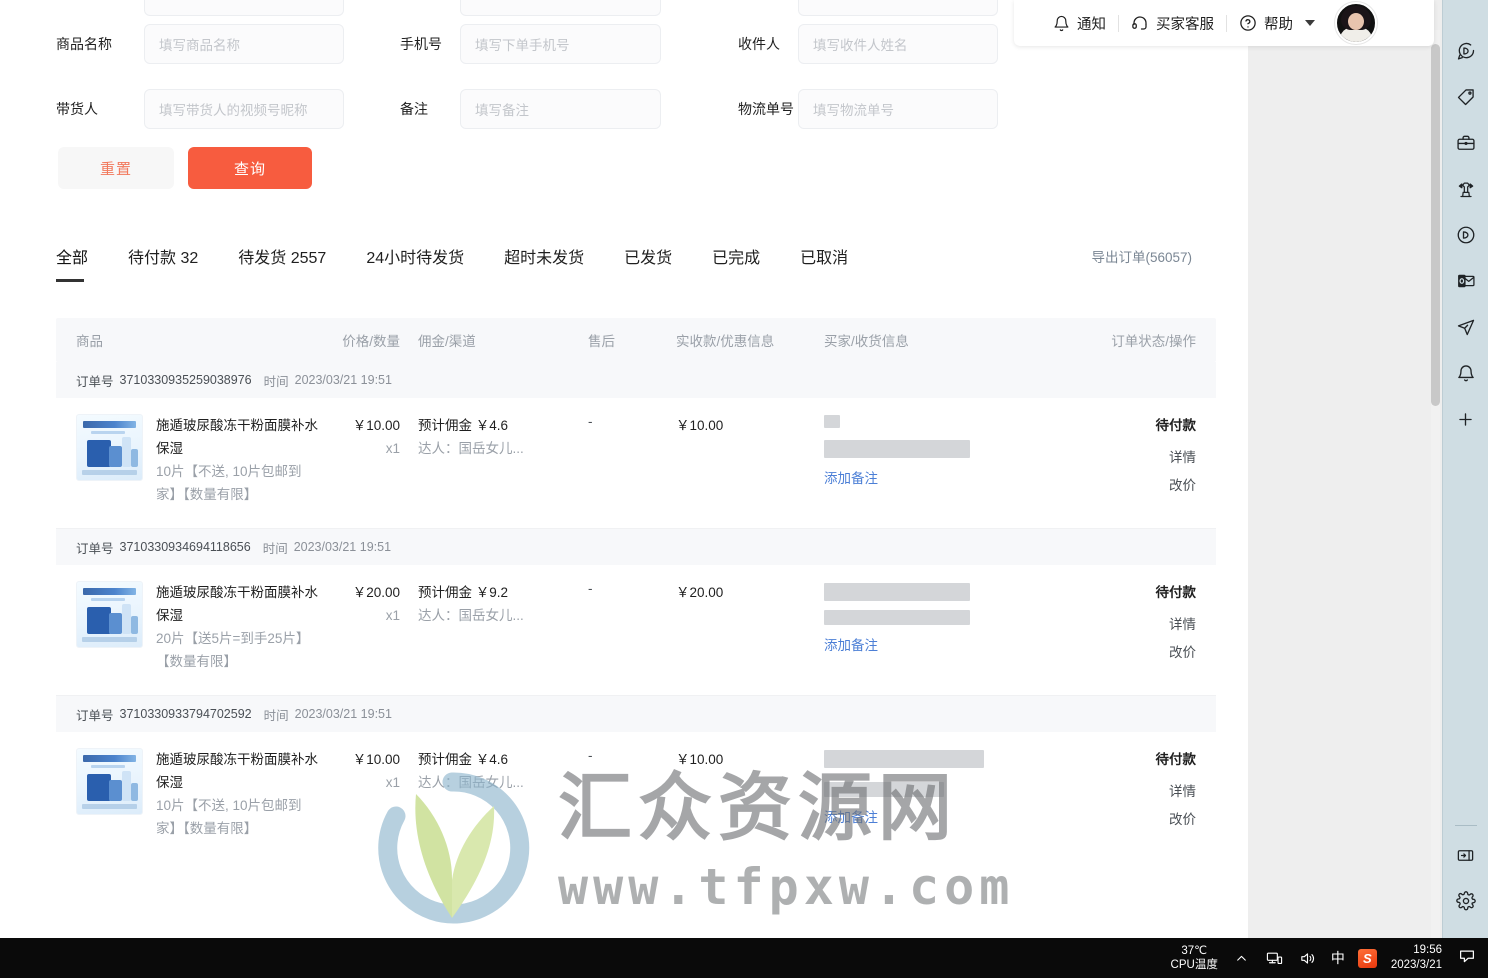 The image size is (1488, 978). What do you see at coordinates (736, 263) in the screenshot?
I see `tab-completed: 已完成` at bounding box center [736, 263].